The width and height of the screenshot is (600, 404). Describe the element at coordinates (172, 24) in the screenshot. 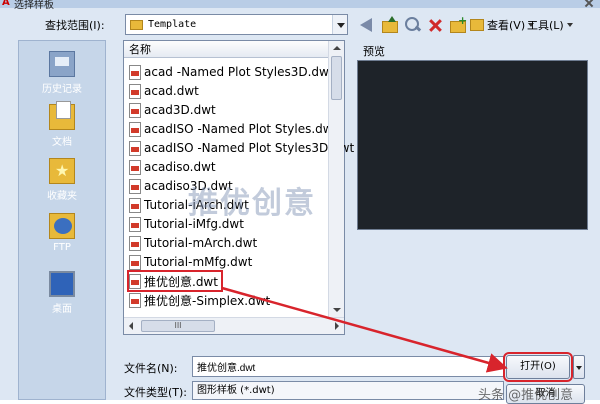

I see `look-in-value: Template` at that location.